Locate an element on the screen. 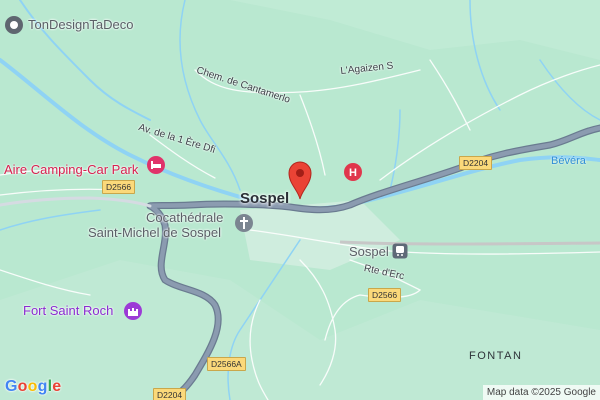  svg-text: H is located at coordinates (353, 173).